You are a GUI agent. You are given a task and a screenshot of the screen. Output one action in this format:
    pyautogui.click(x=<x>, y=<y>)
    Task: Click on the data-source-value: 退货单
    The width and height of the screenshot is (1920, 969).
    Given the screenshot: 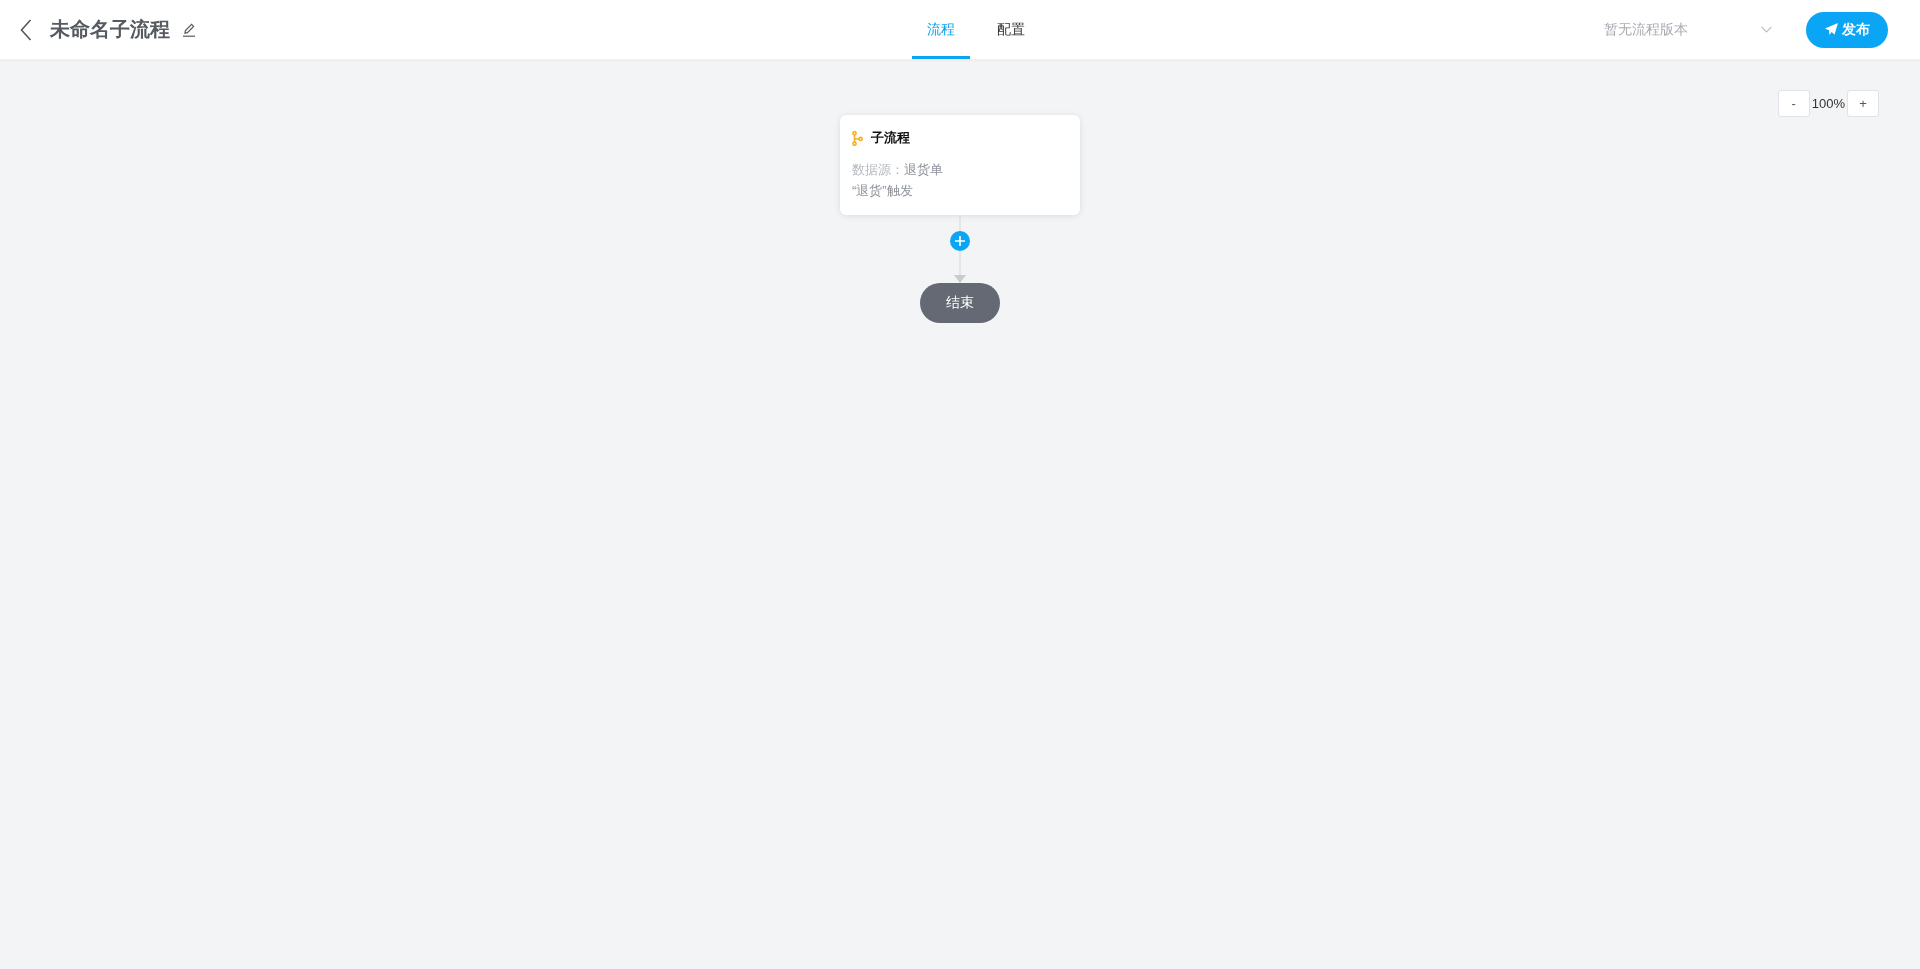 What is the action you would take?
    pyautogui.click(x=923, y=170)
    